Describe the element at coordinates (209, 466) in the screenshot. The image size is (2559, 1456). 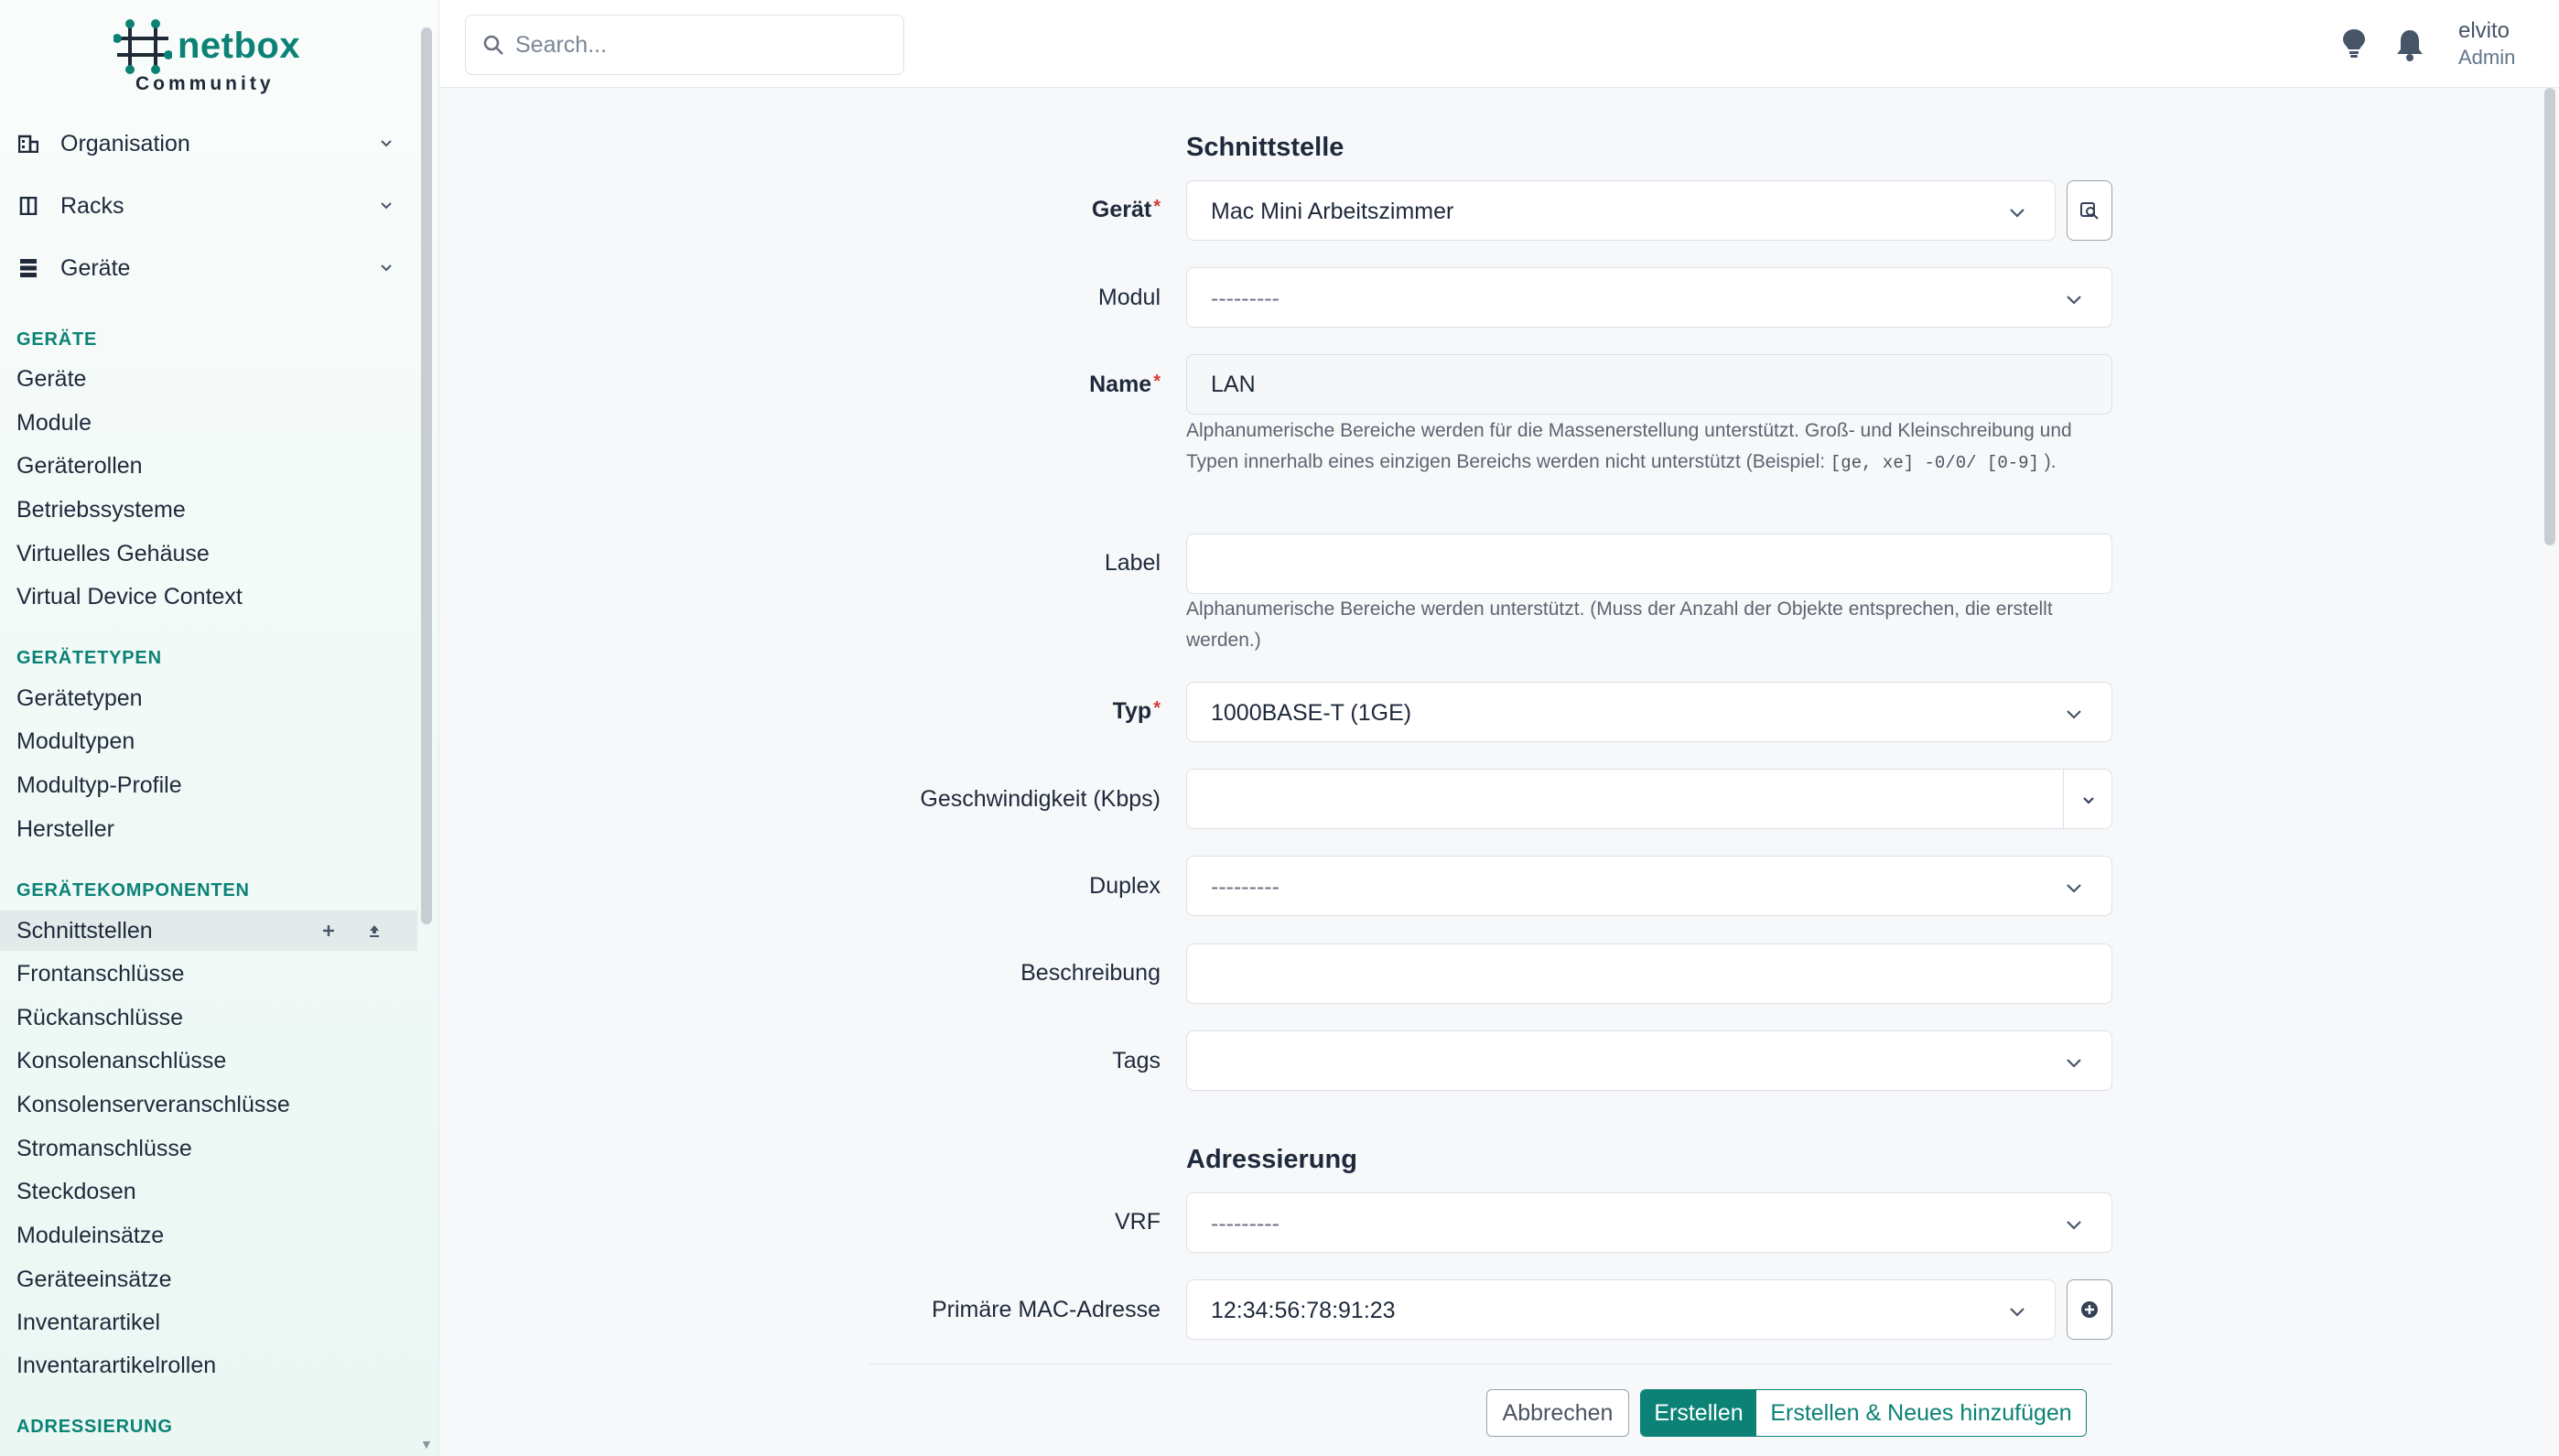
I see `sidebar-item-device-roles: Geräterollen` at that location.